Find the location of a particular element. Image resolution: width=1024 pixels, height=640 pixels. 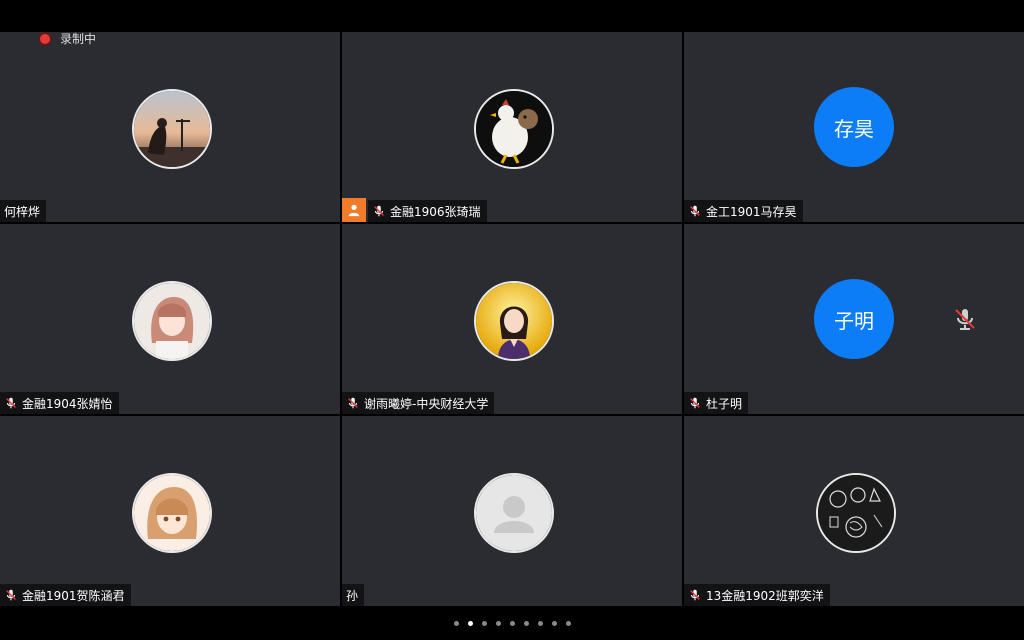

top-bar is located at coordinates (512, 16).